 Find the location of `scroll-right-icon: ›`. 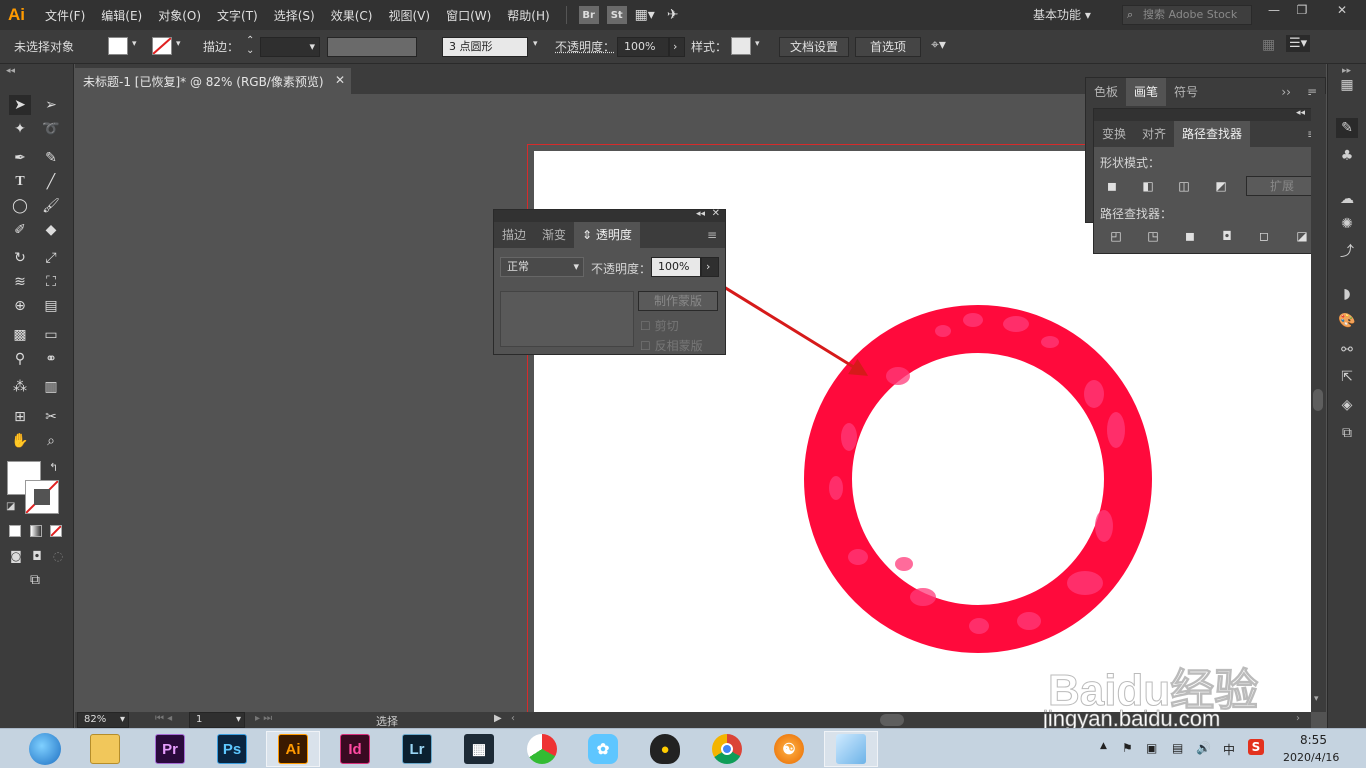

scroll-right-icon: › is located at coordinates (1298, 718).